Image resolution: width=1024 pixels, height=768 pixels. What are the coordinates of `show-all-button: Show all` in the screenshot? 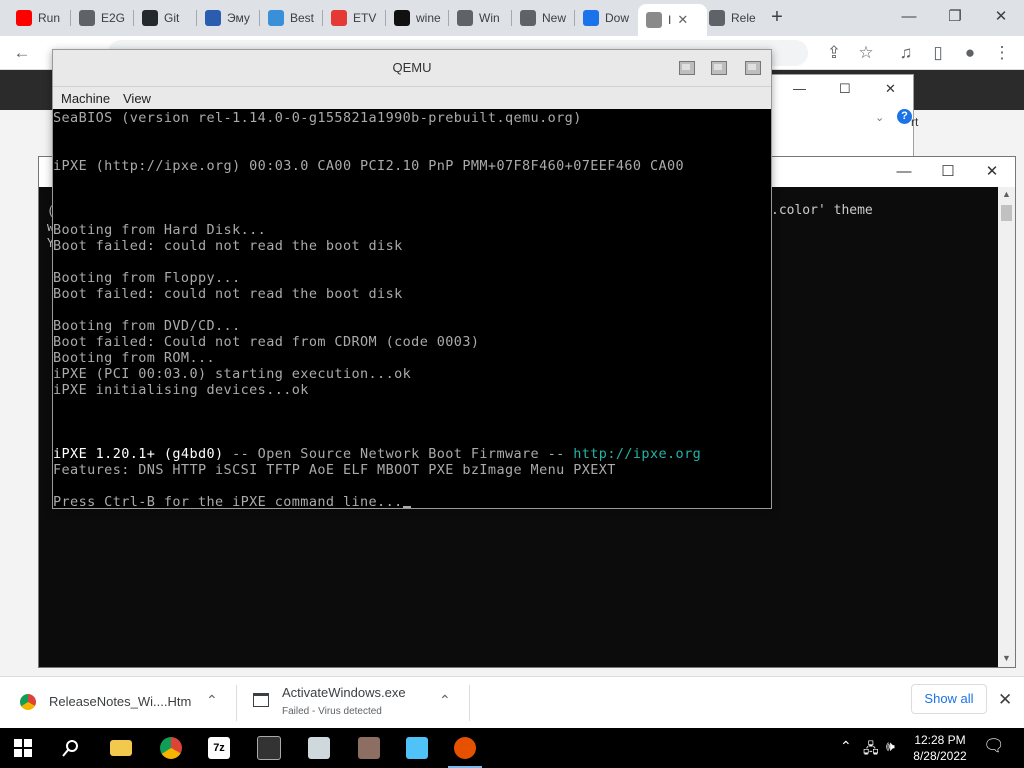 It's located at (949, 699).